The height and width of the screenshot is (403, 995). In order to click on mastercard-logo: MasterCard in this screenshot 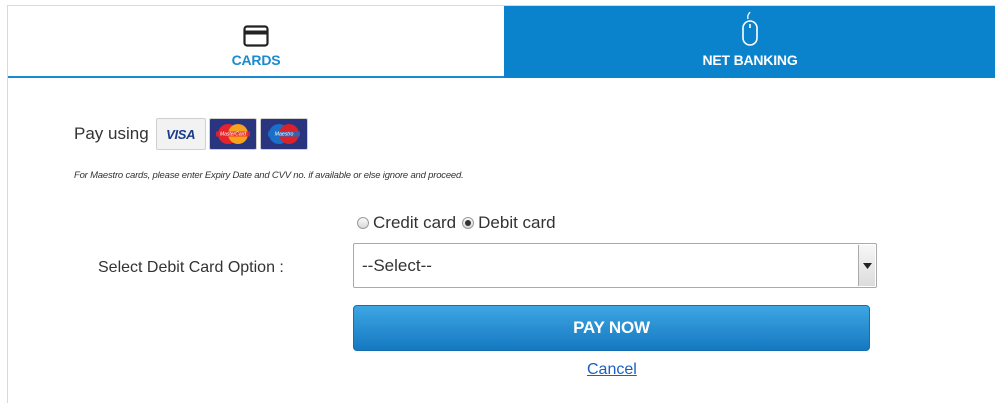, I will do `click(232, 134)`.